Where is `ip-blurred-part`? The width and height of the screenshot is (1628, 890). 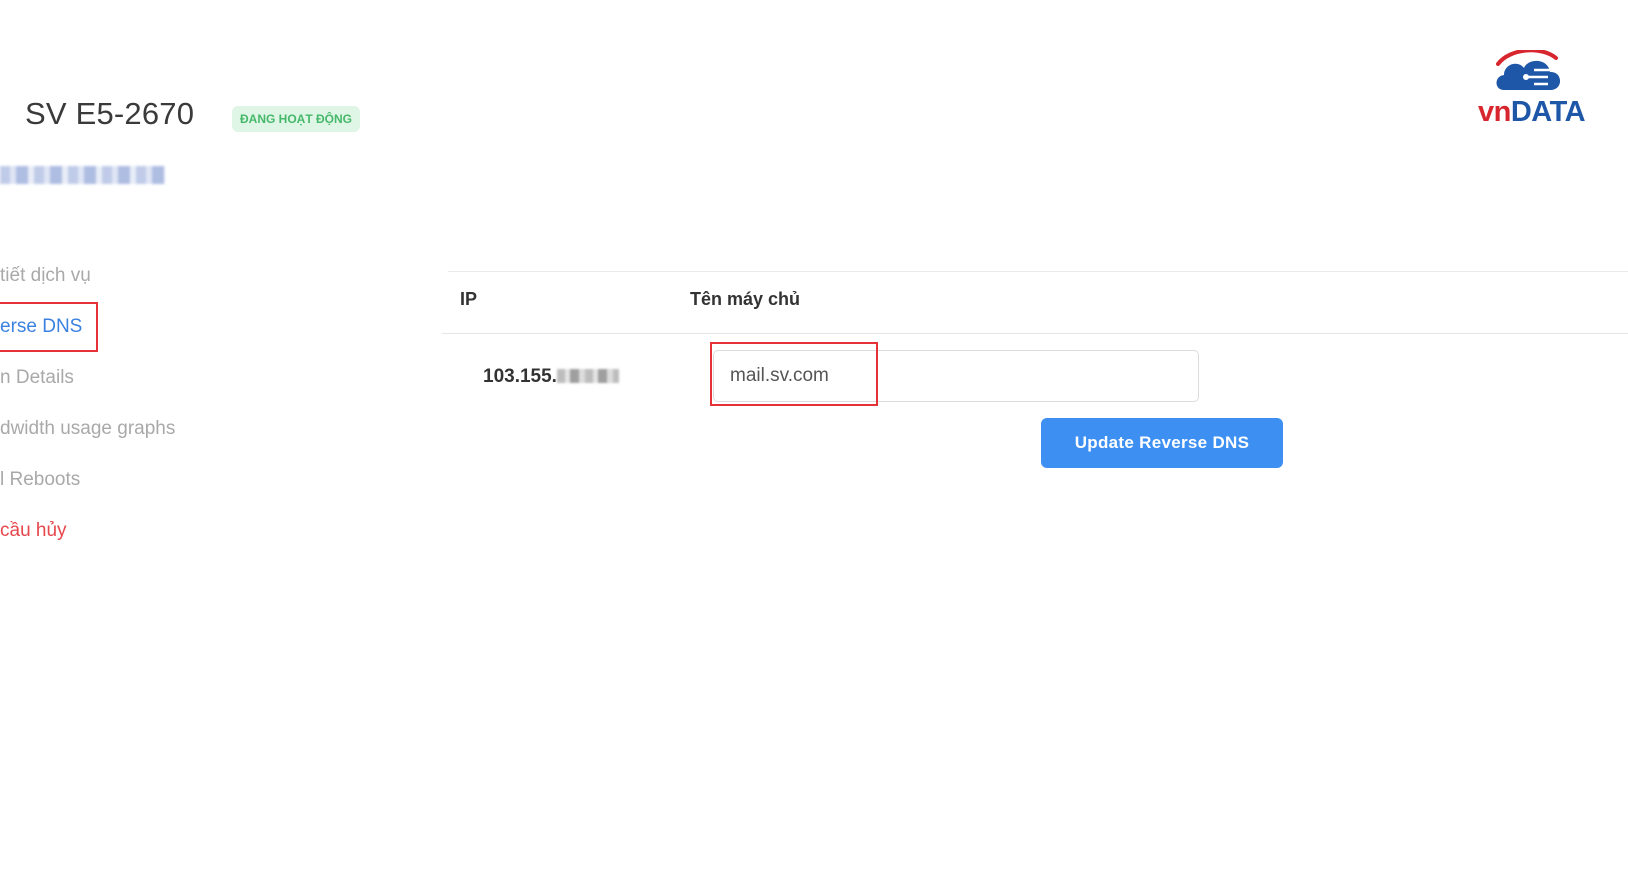 ip-blurred-part is located at coordinates (587, 376).